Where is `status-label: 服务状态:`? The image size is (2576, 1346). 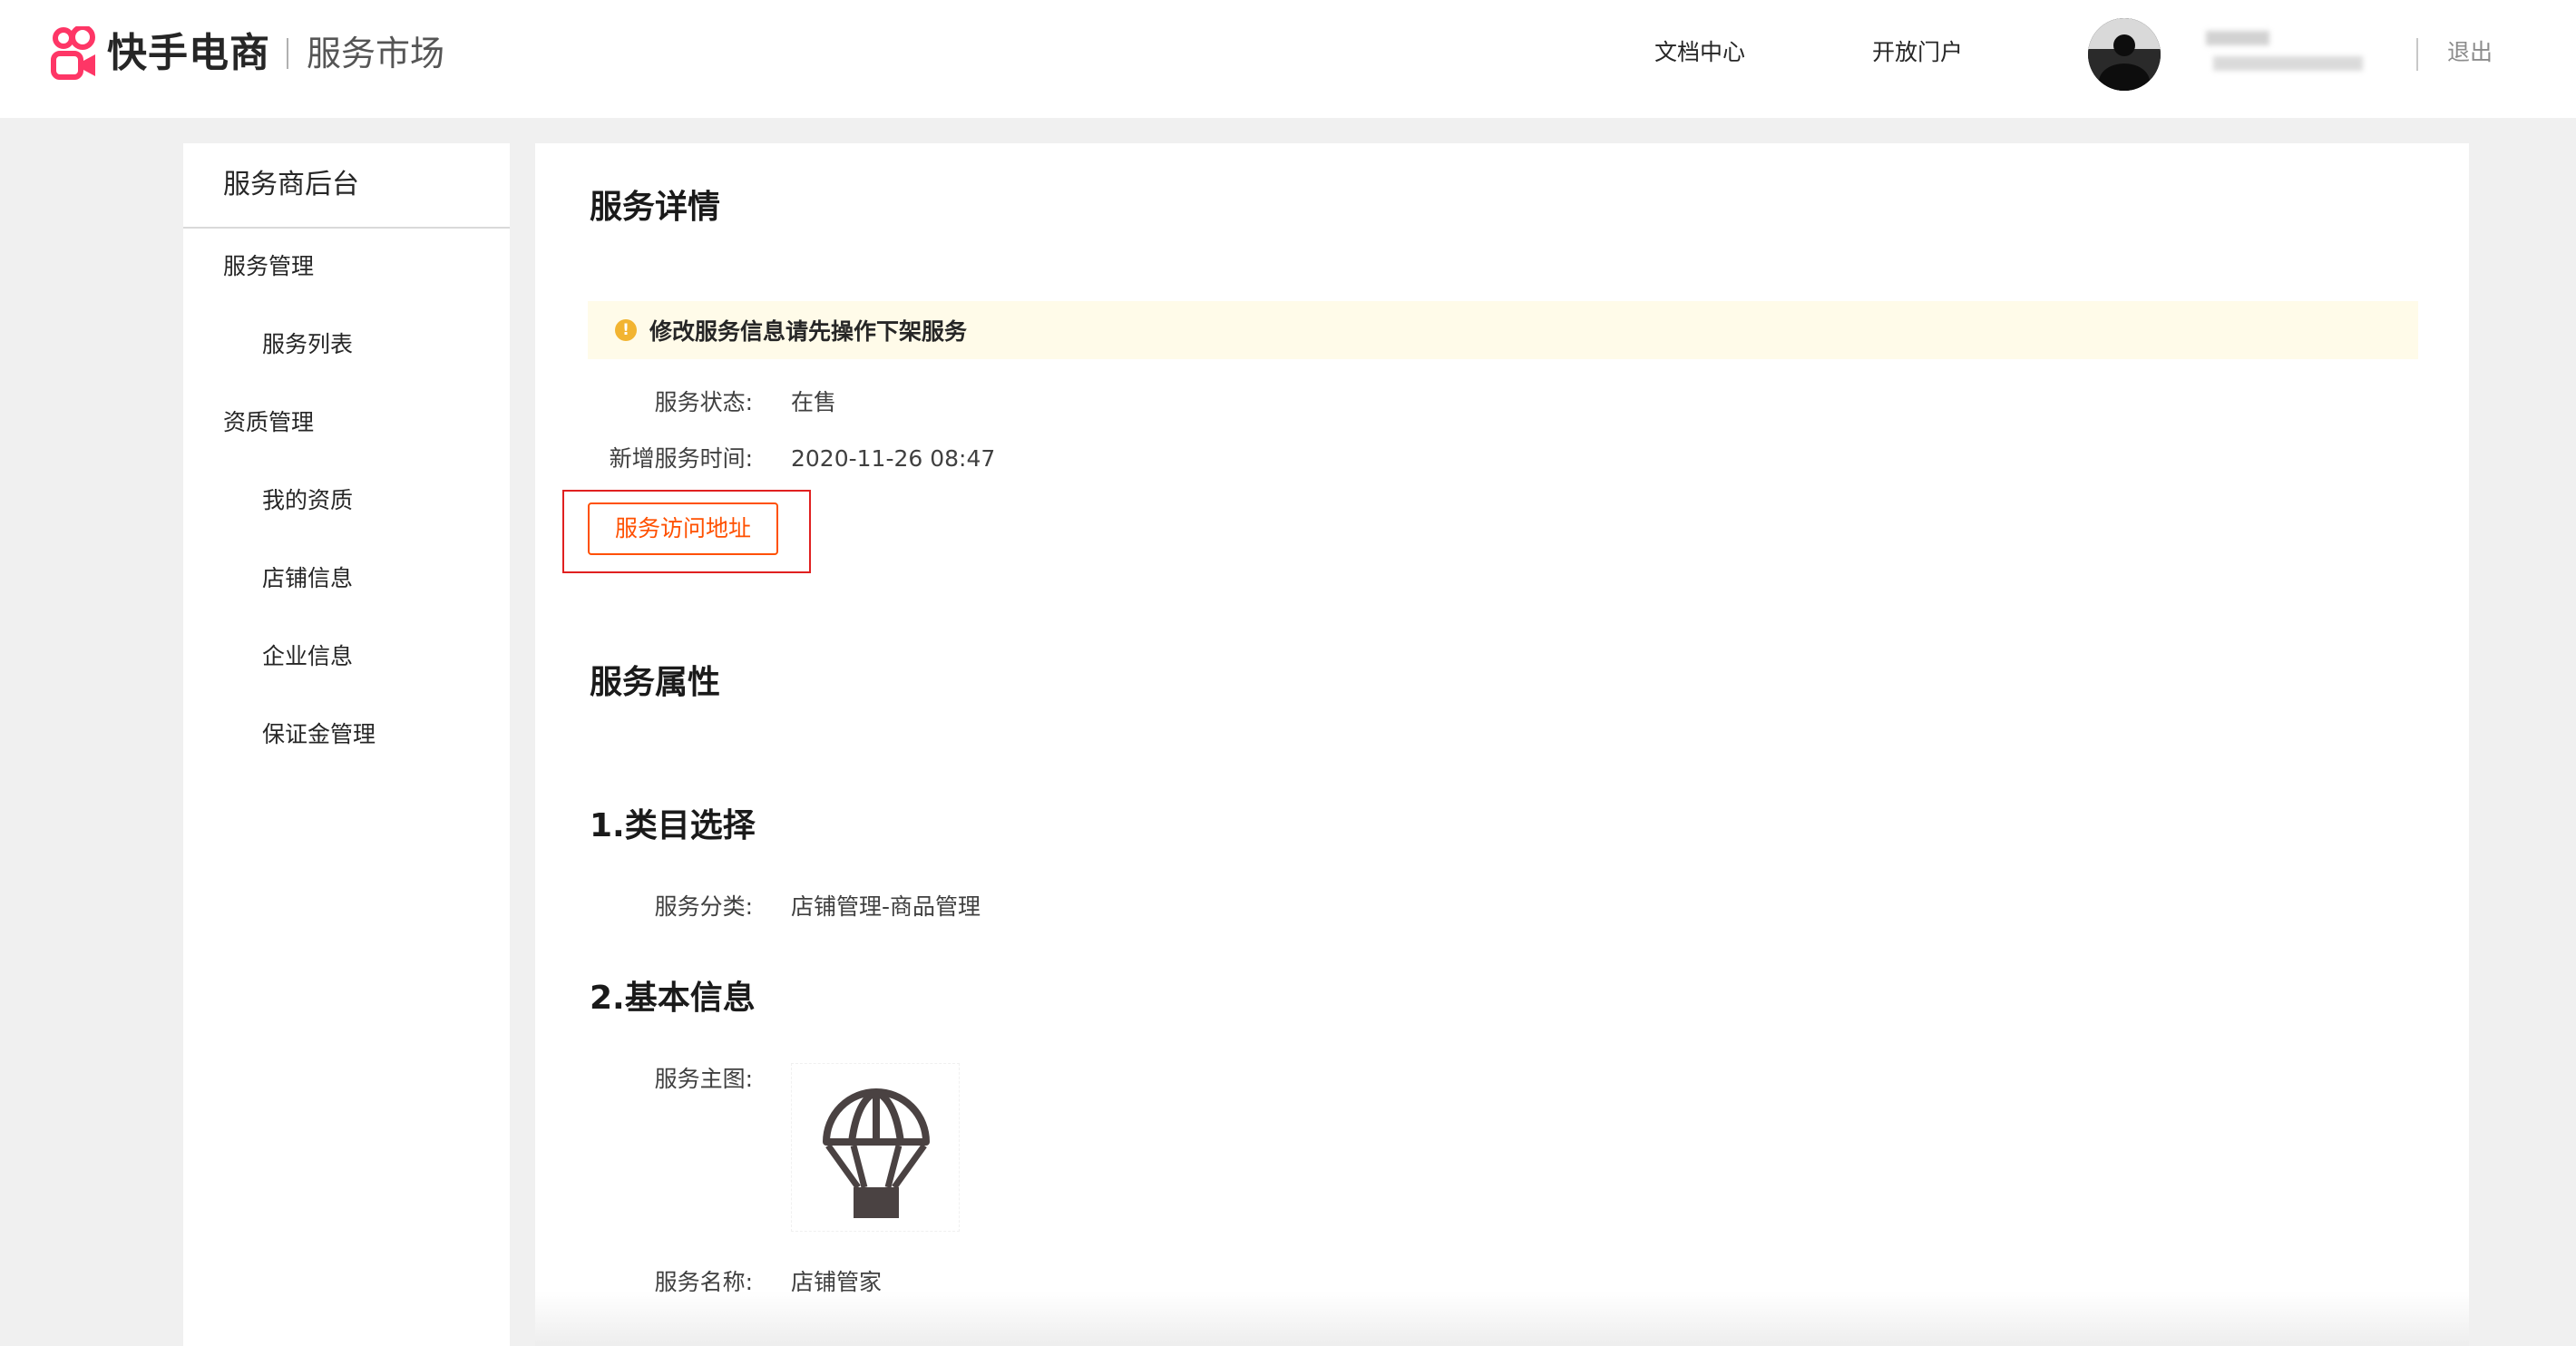 status-label: 服务状态: is located at coordinates (703, 402).